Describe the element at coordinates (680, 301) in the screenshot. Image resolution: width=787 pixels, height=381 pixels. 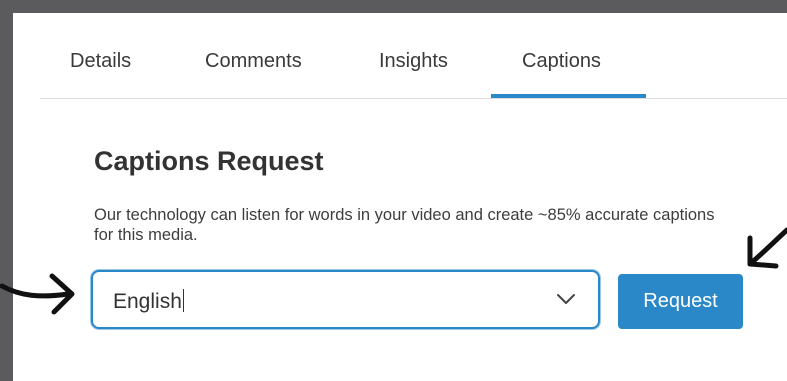
I see `request-button: Request` at that location.